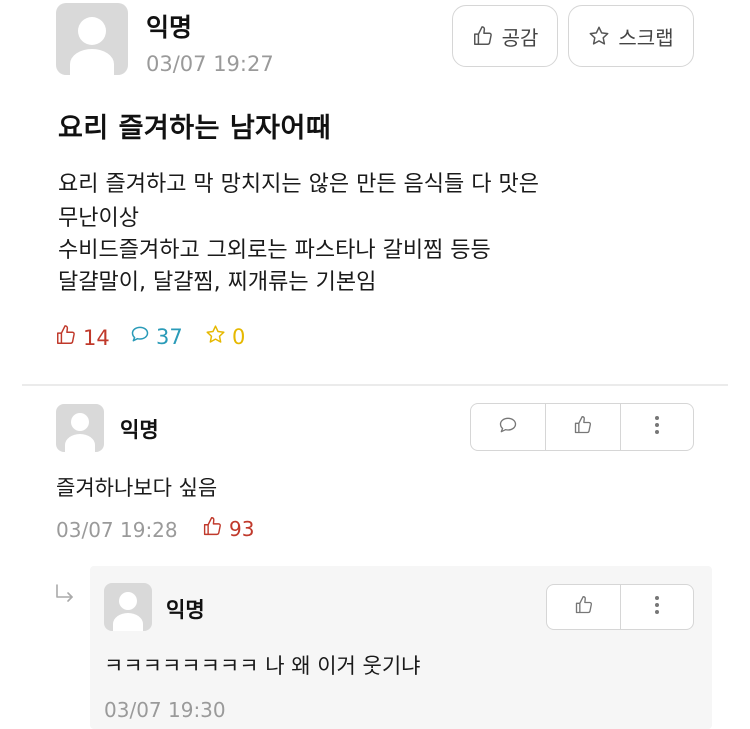 The height and width of the screenshot is (729, 750). What do you see at coordinates (185, 610) in the screenshot?
I see `reply-author-name: 익명` at bounding box center [185, 610].